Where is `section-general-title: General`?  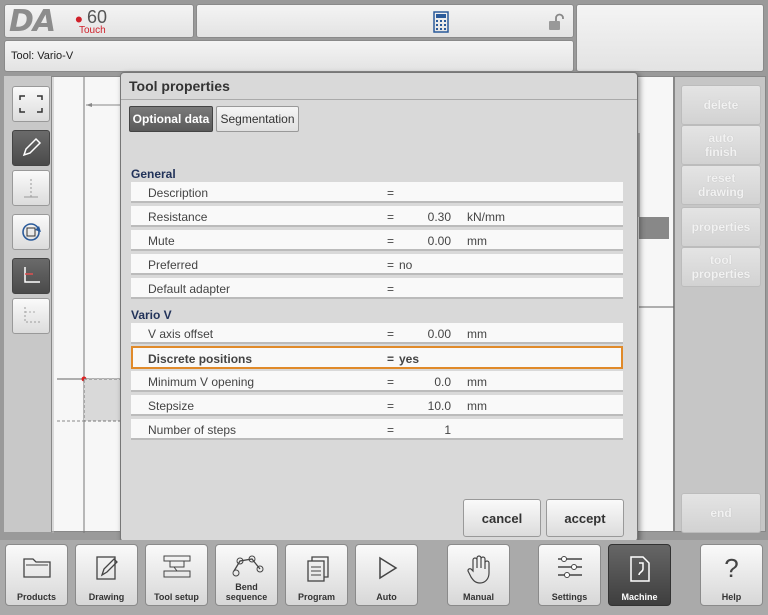
section-general-title: General is located at coordinates (153, 174).